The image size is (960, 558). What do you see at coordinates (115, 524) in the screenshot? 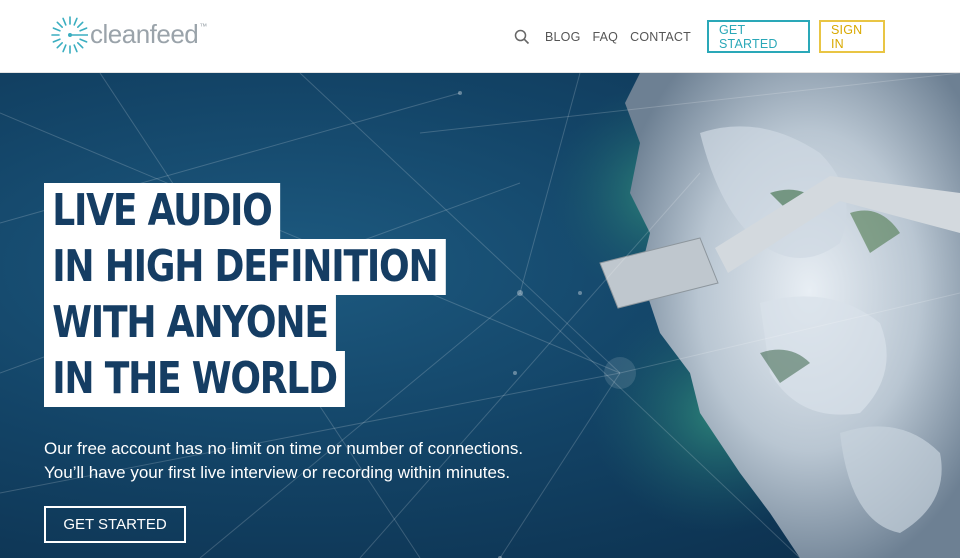
I see `hero-get-started-button: GET STARTED` at bounding box center [115, 524].